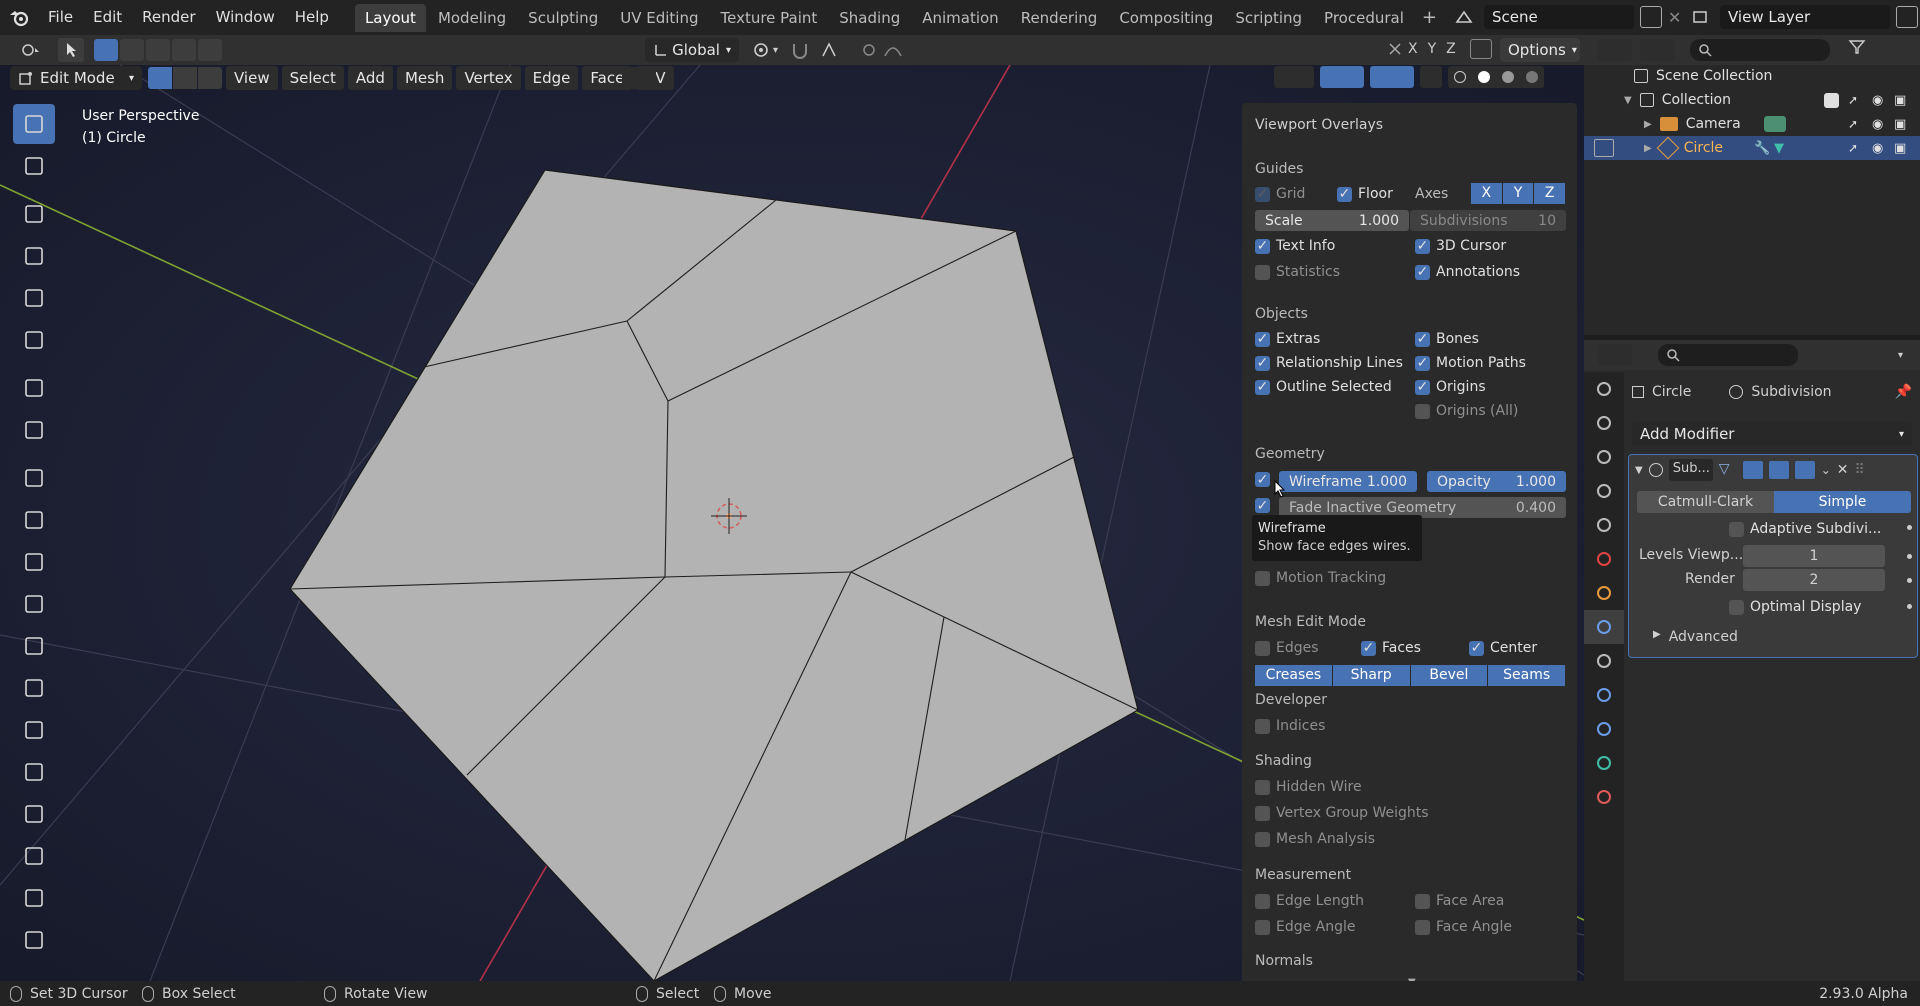  I want to click on workspace-tab-procedural: Procedural, so click(1364, 18).